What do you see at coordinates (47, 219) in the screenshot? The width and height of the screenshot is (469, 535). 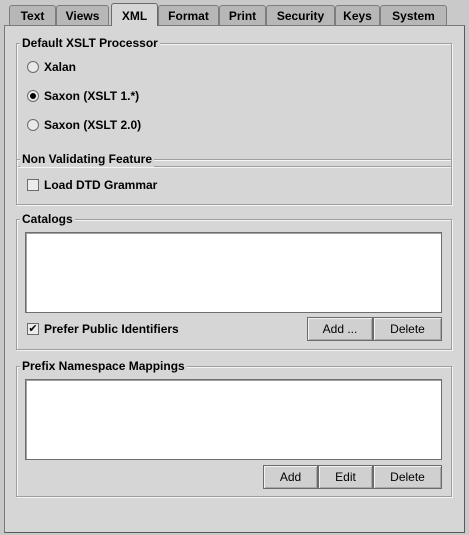 I see `catalogs-title: Catalogs` at bounding box center [47, 219].